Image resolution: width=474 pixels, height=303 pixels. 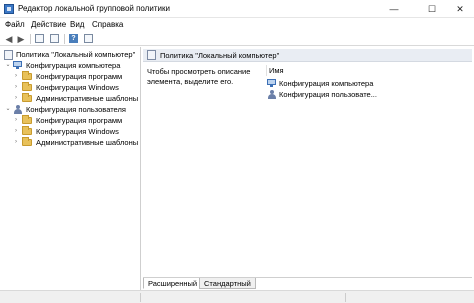 I want to click on menu-file: Файл, so click(x=15, y=24).